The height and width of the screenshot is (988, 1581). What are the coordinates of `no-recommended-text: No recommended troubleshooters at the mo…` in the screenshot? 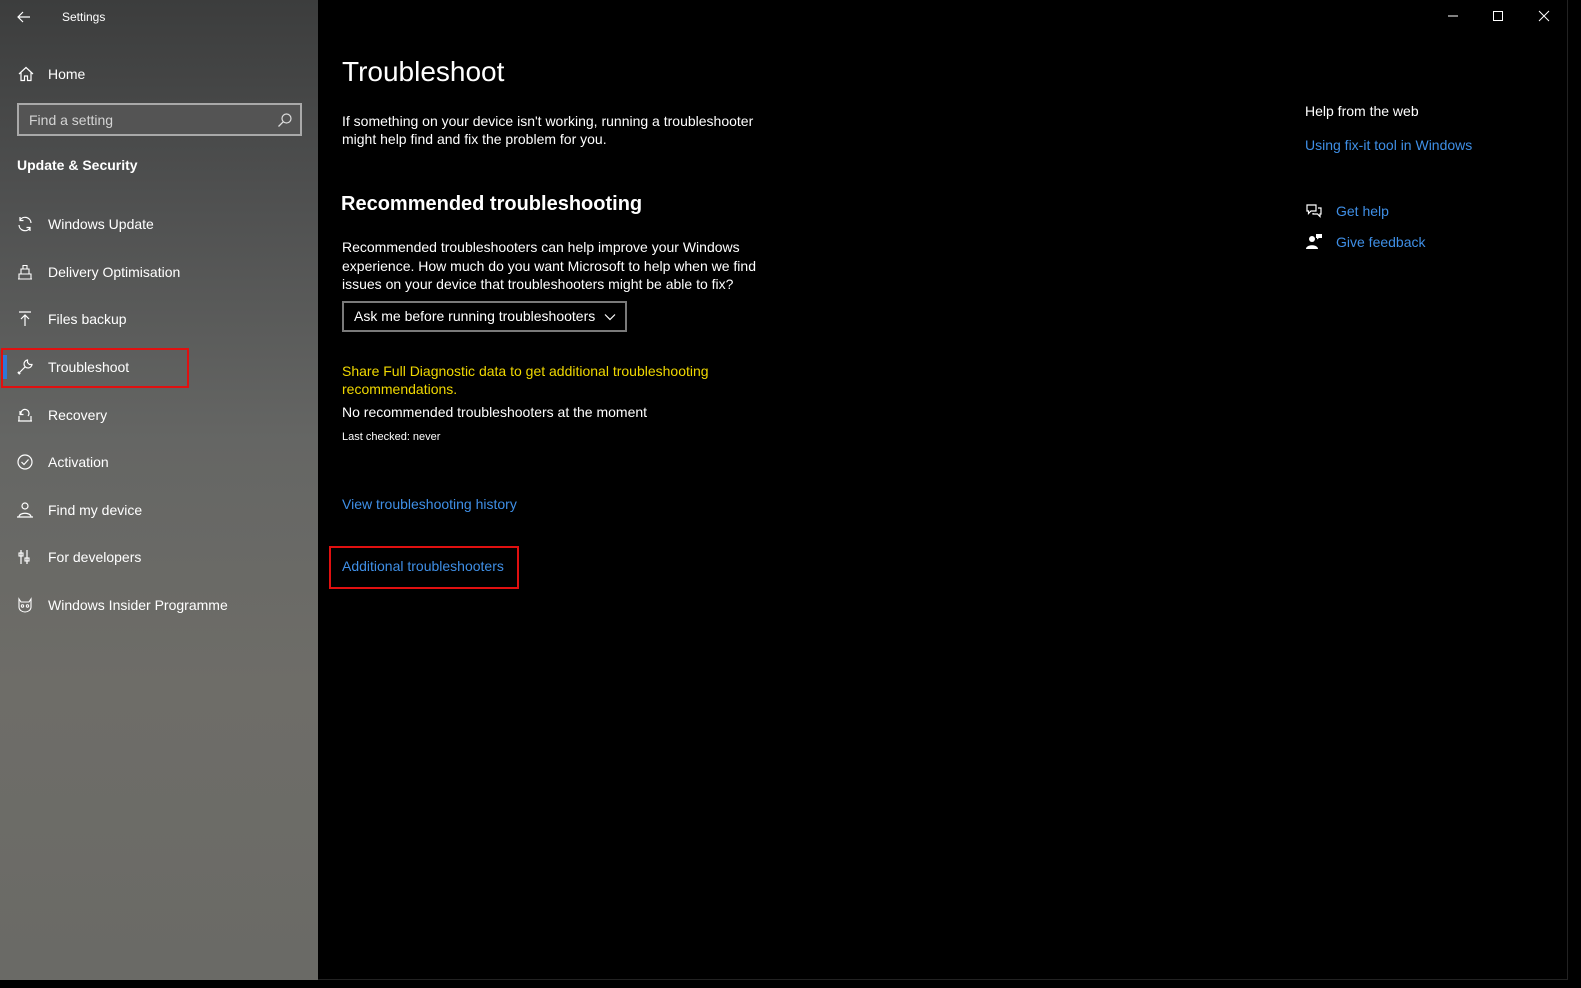 It's located at (495, 412).